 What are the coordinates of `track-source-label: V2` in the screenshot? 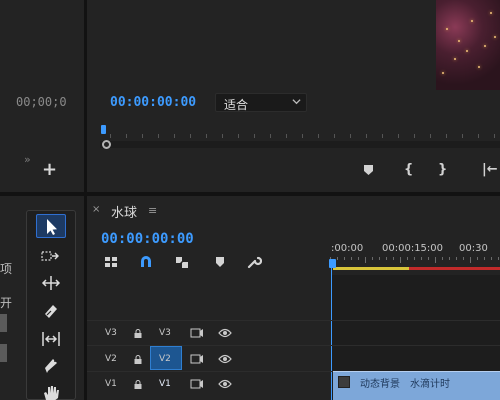 It's located at (111, 359).